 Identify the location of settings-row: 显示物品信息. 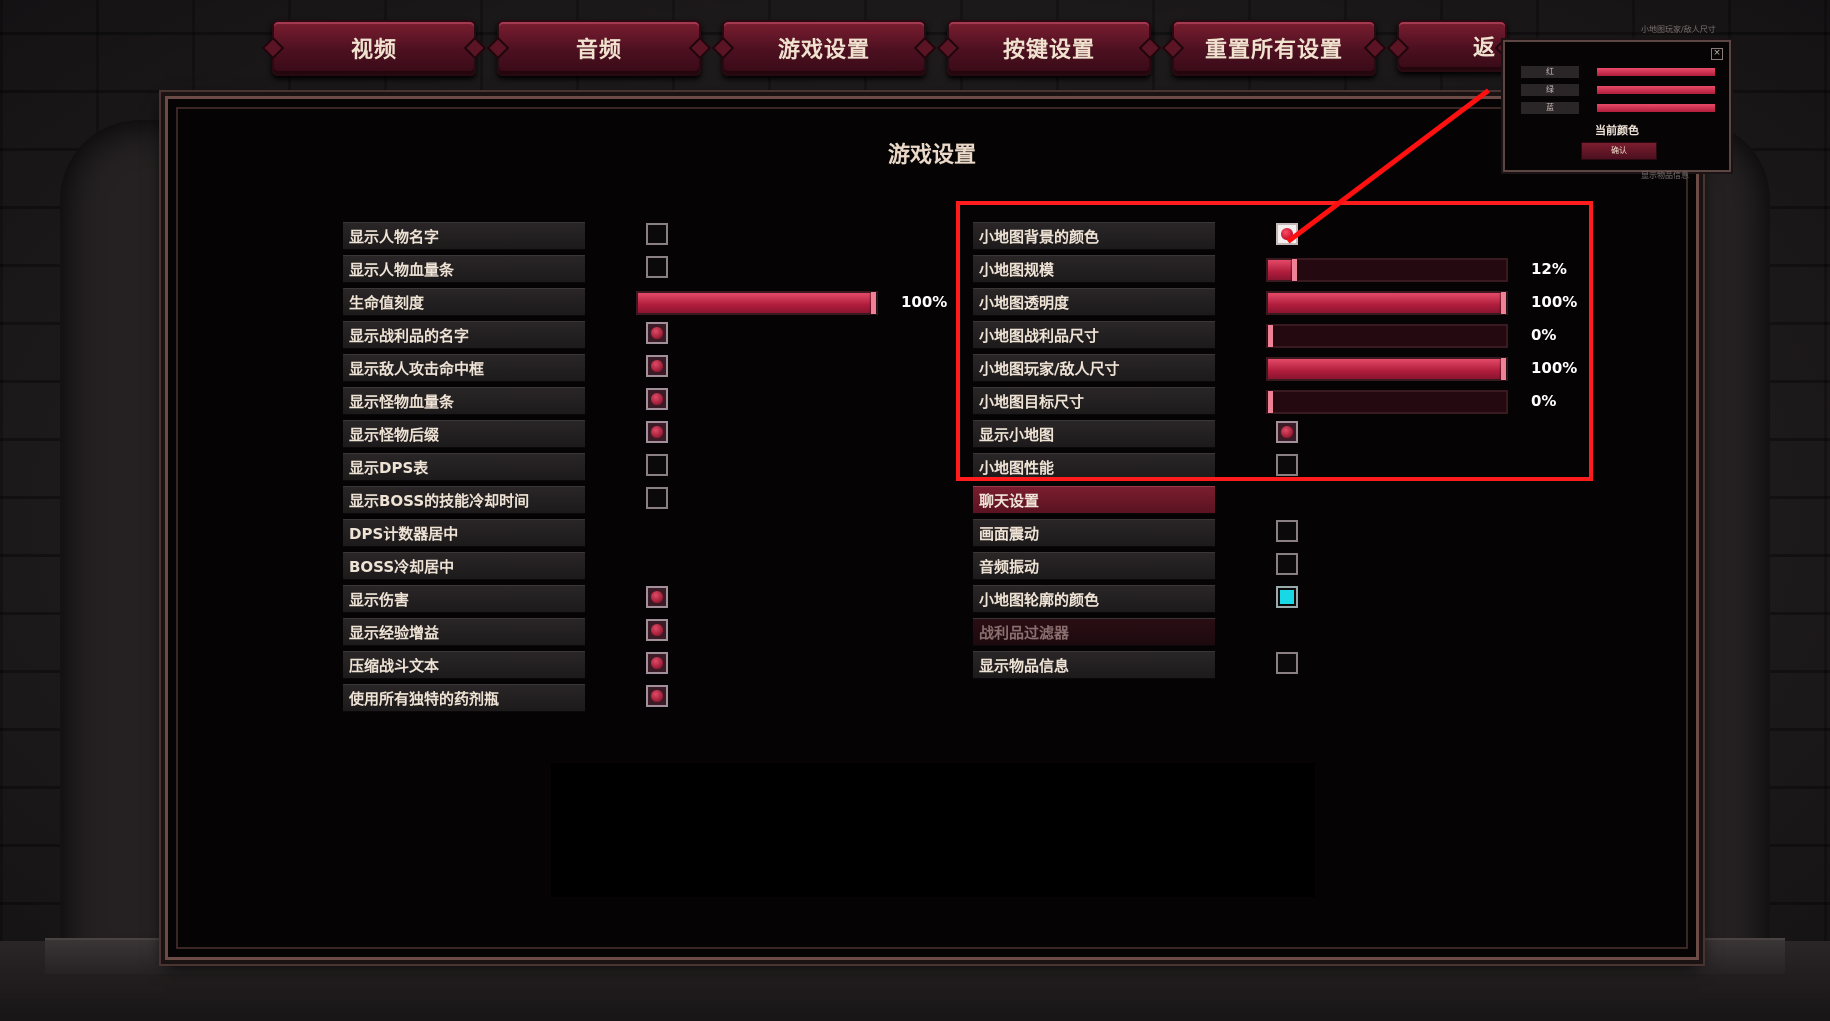
(1094, 665).